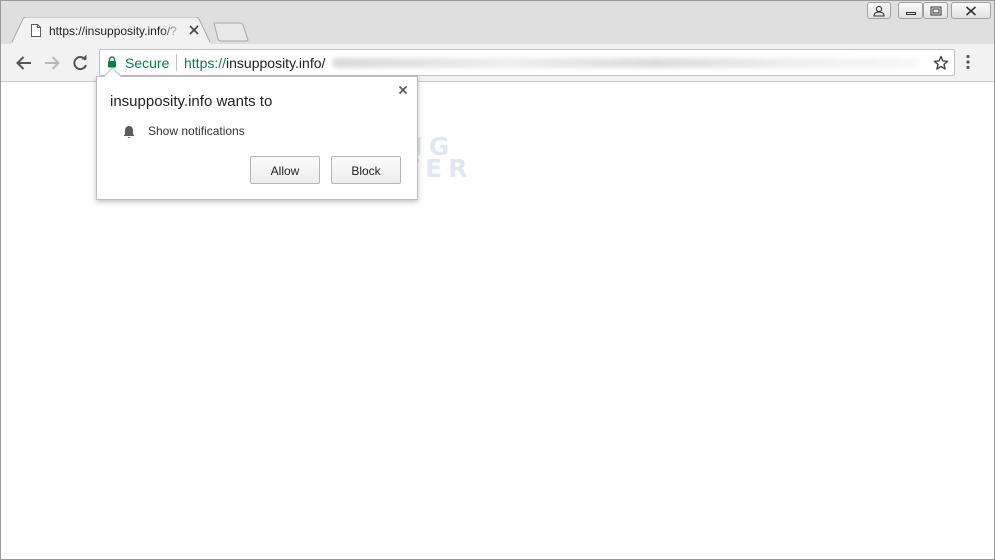 This screenshot has height=560, width=995. I want to click on bell-icon, so click(129, 132).